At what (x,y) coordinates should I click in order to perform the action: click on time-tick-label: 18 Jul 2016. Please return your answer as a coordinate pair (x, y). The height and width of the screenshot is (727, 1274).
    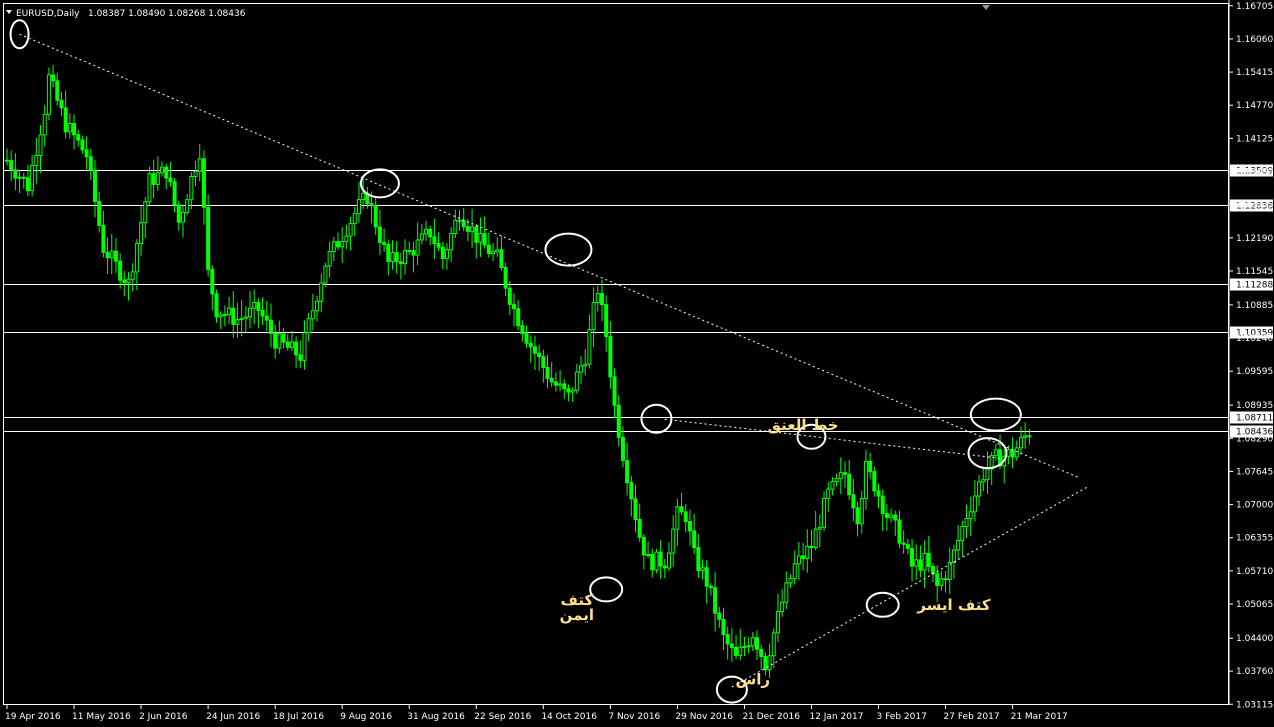
    Looking at the image, I should click on (298, 717).